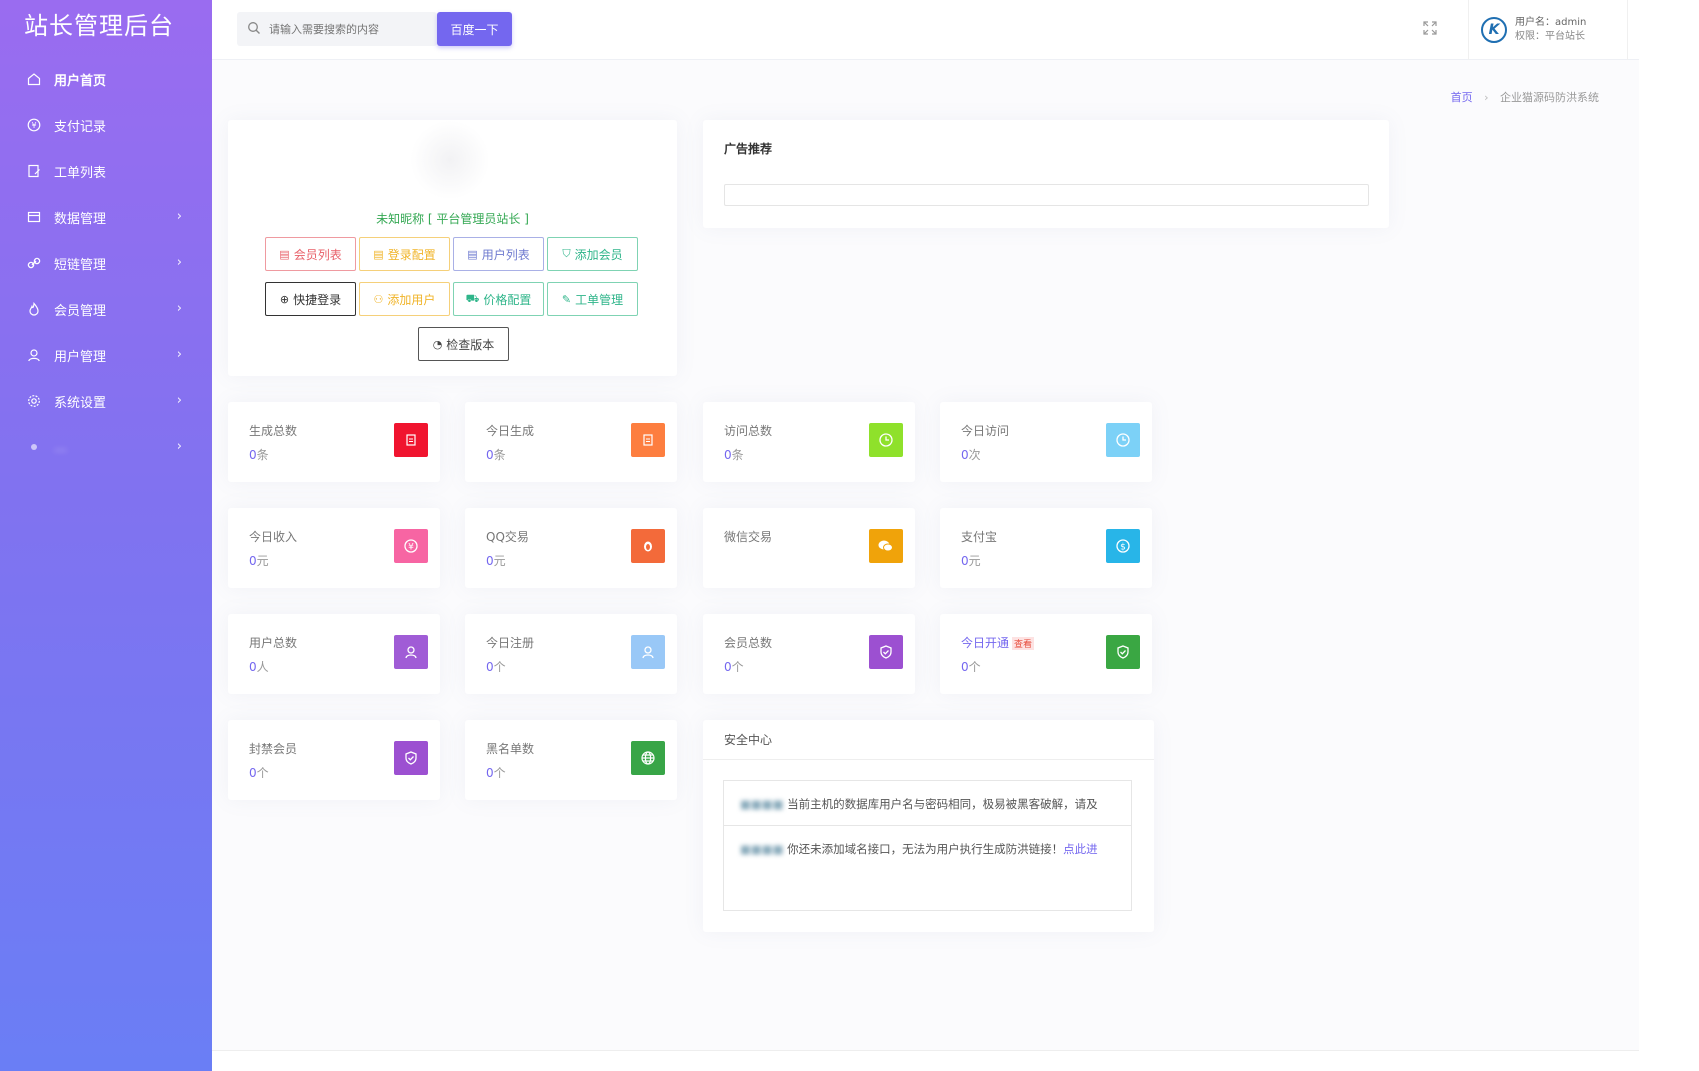  I want to click on qq-icon, so click(648, 546).